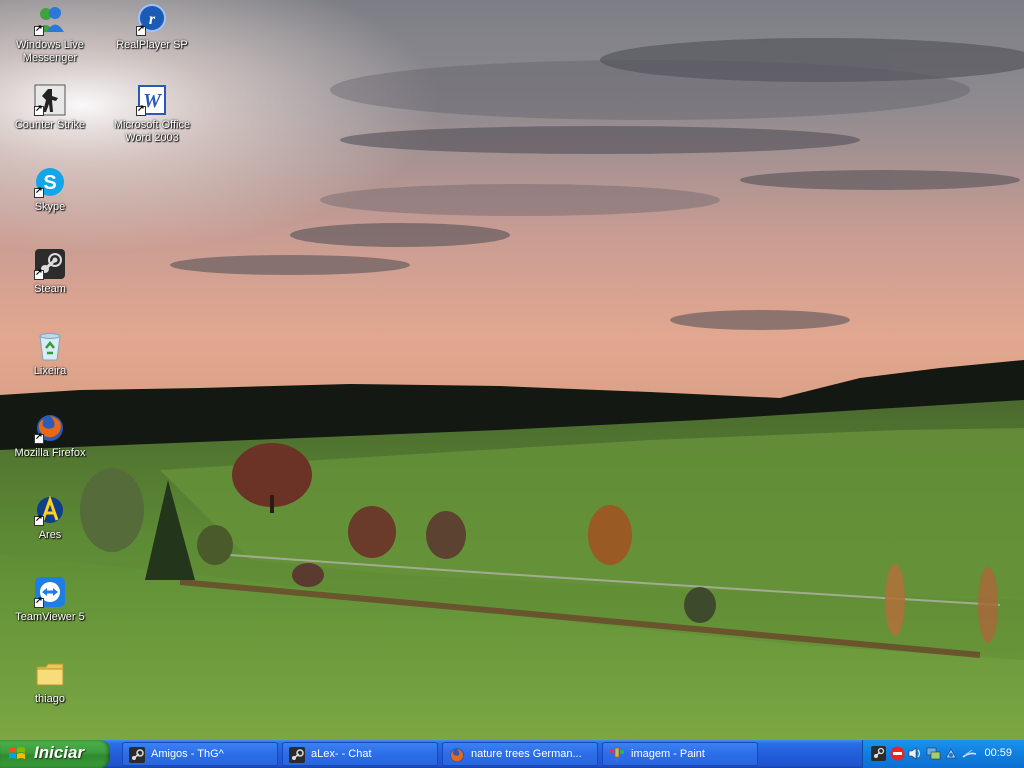 Image resolution: width=1024 pixels, height=768 pixels. I want to click on steam-tray-icon, so click(878, 753).